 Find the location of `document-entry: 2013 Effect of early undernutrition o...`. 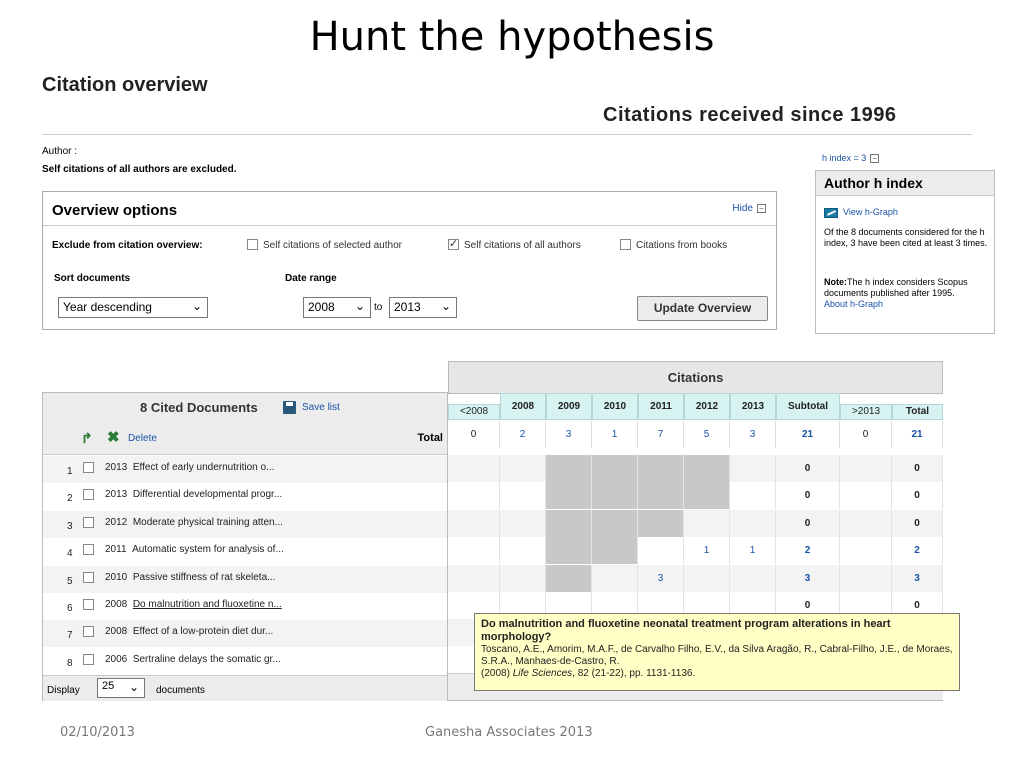

document-entry: 2013 Effect of early undernutrition o... is located at coordinates (189, 467).